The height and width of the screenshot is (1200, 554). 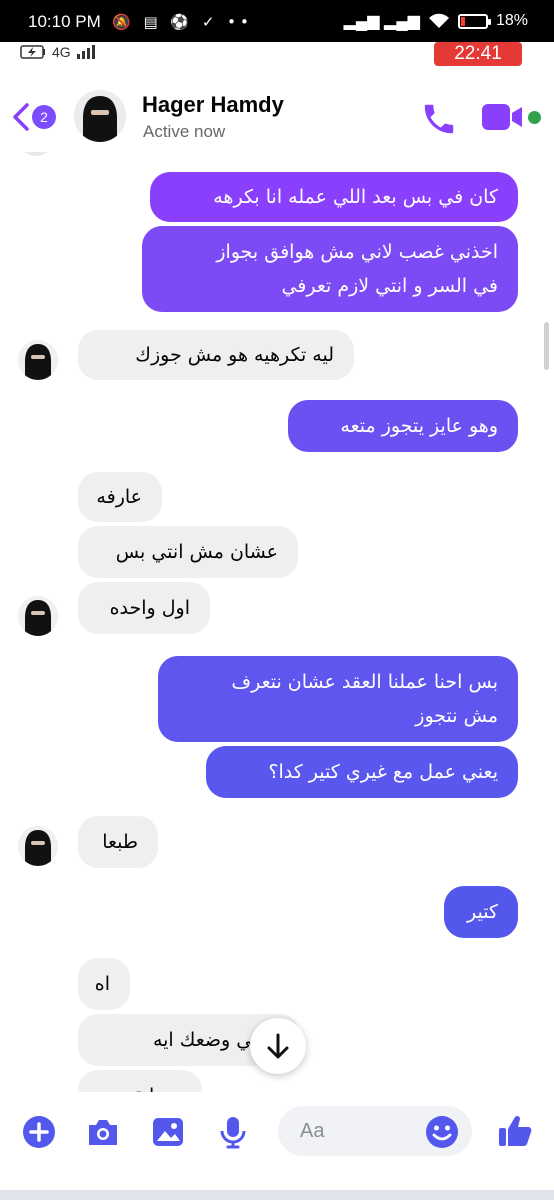 I want to click on like-icon, so click(x=515, y=1130).